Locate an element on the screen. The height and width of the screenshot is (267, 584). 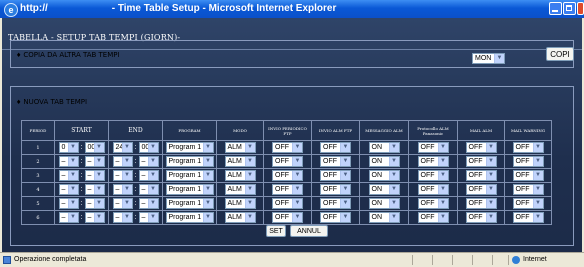
start-hour-select: 0 ▼ is located at coordinates (68, 147).